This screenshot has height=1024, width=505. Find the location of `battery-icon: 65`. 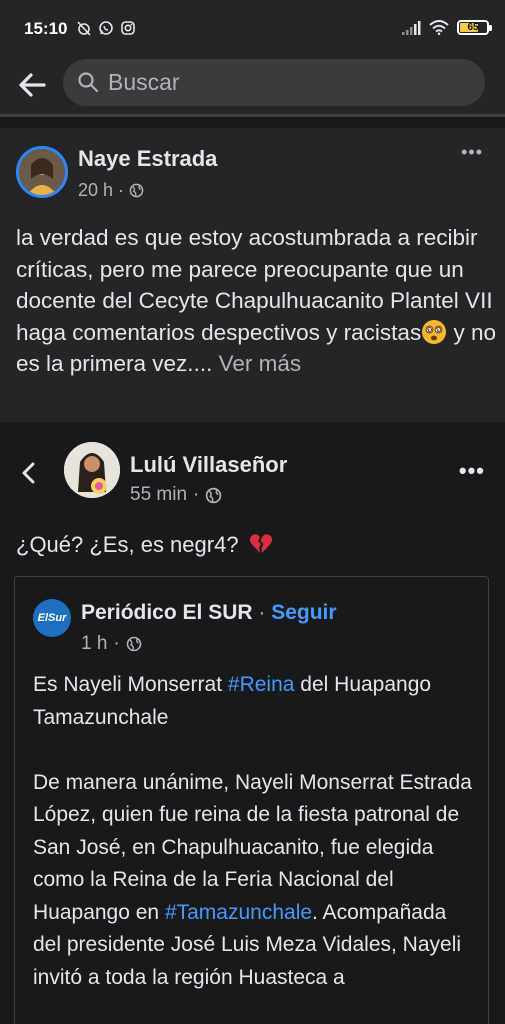

battery-icon: 65 is located at coordinates (474, 27).